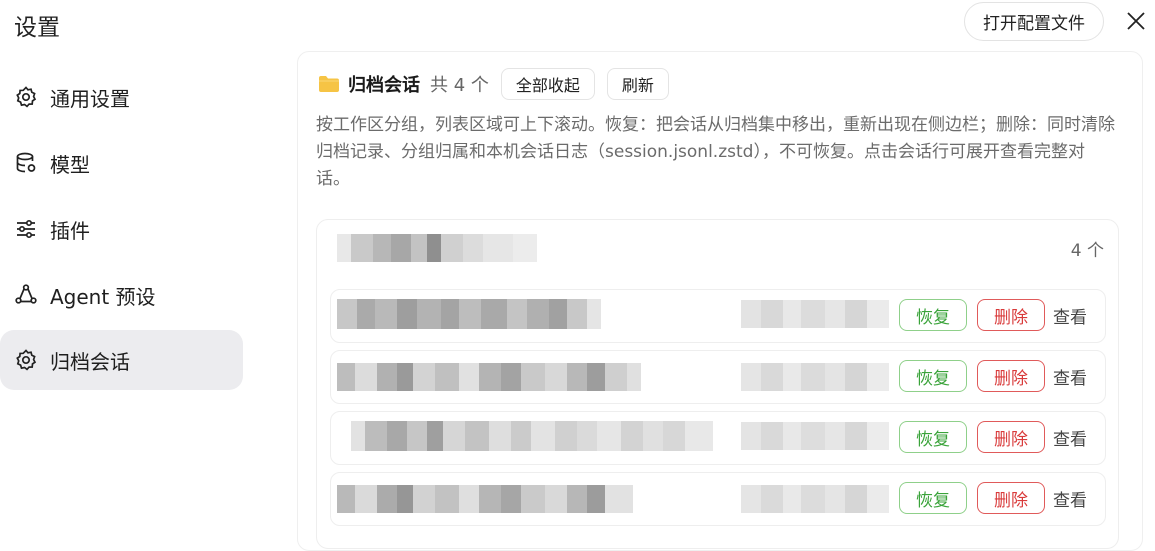 The image size is (1155, 551). What do you see at coordinates (90, 98) in the screenshot?
I see `sidebar-item-label: 通用设置` at bounding box center [90, 98].